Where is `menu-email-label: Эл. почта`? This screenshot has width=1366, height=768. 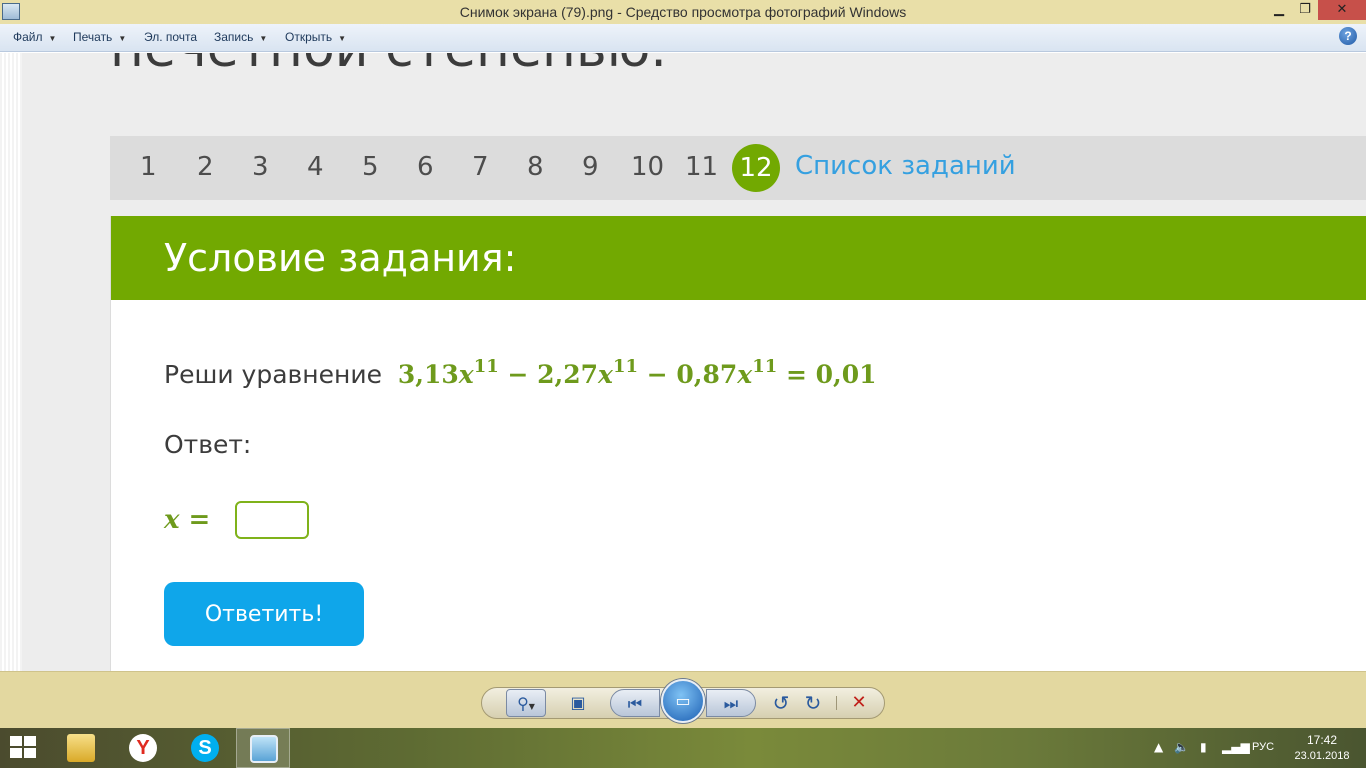 menu-email-label: Эл. почта is located at coordinates (171, 37).